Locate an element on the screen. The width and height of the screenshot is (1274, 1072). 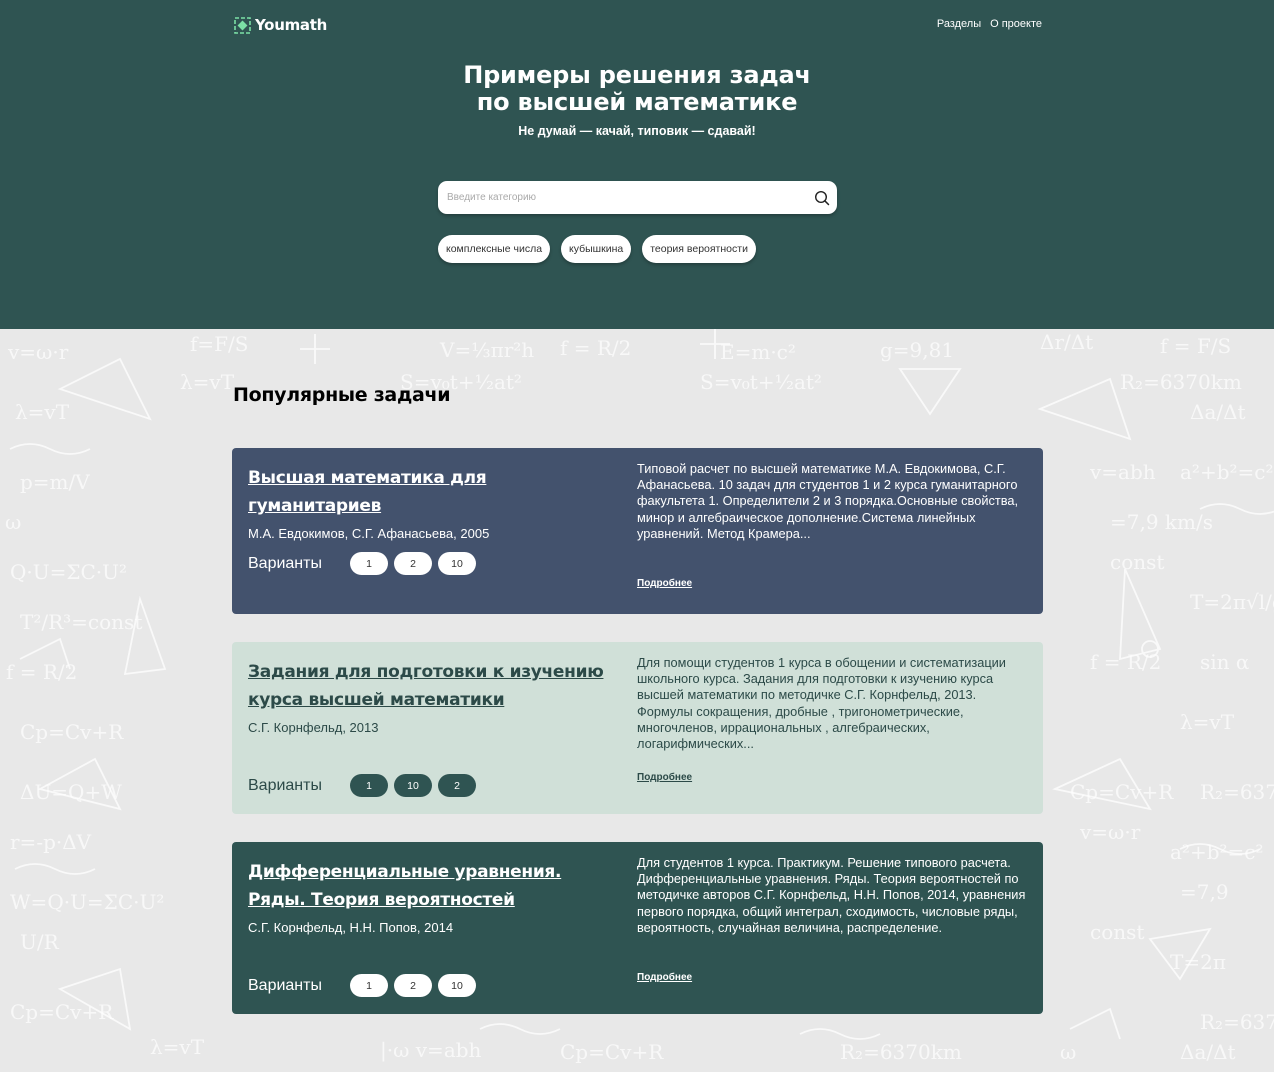
search-icon is located at coordinates (822, 198).